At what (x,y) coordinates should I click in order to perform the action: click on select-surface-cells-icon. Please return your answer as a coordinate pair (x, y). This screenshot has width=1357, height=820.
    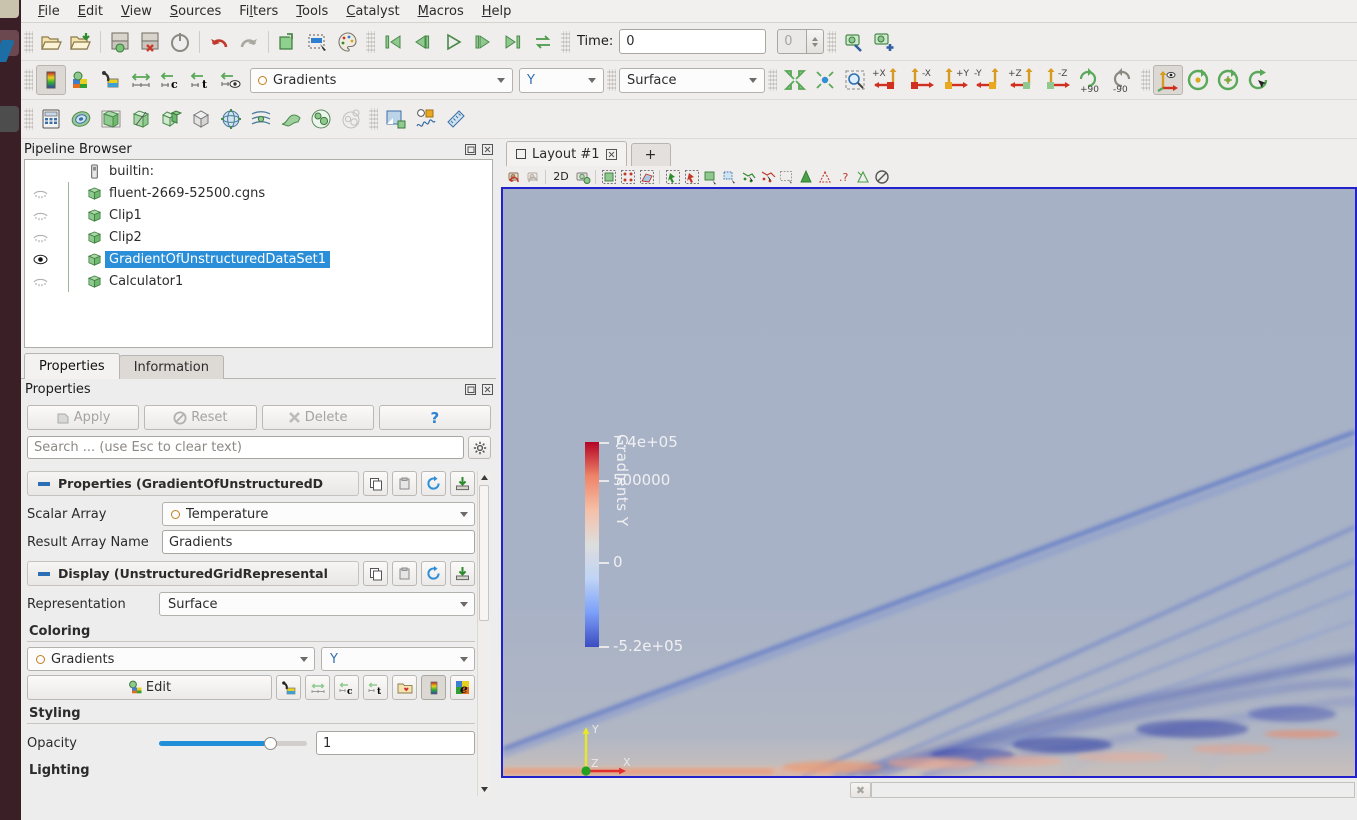
    Looking at the image, I should click on (672, 176).